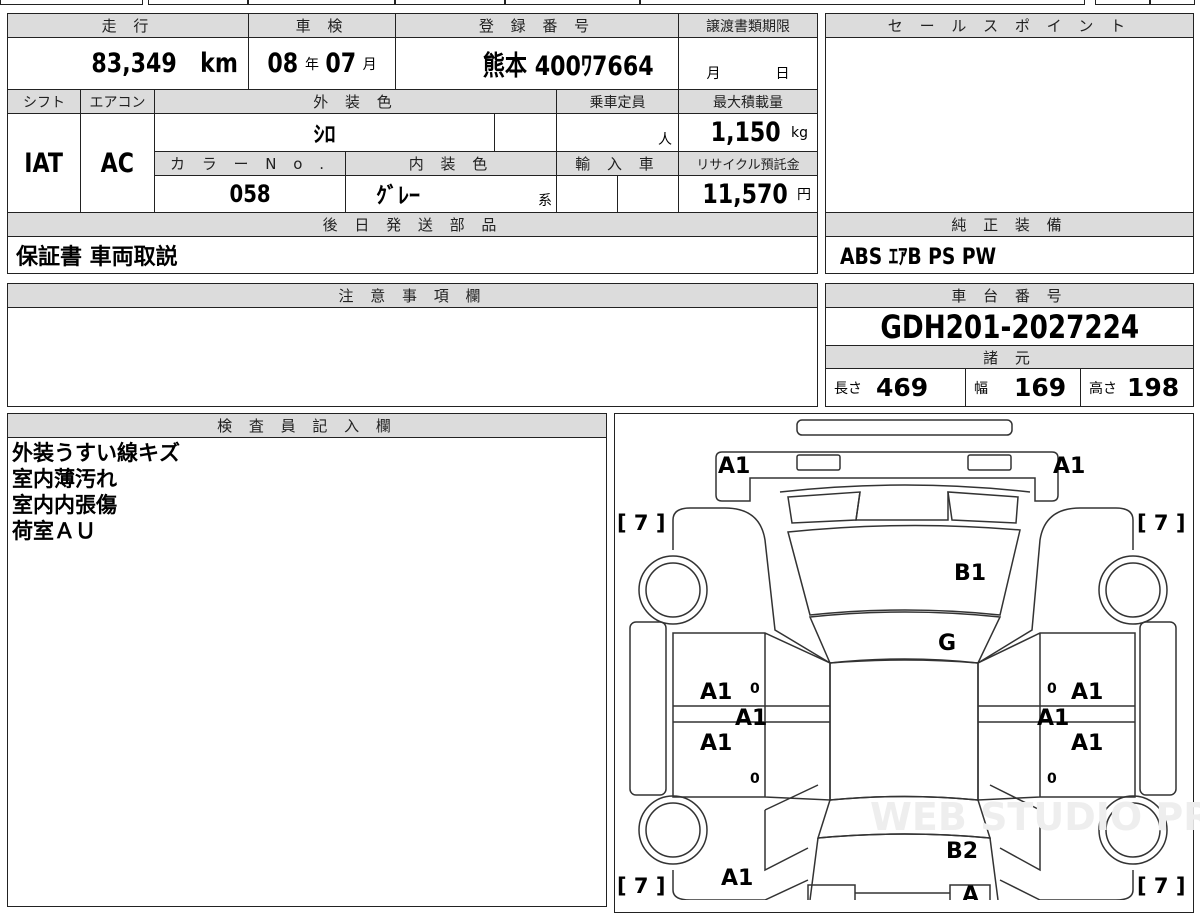 The width and height of the screenshot is (1200, 913). Describe the element at coordinates (412, 255) in the screenshot. I see `later-parts-value: 保証書 車両取説` at that location.